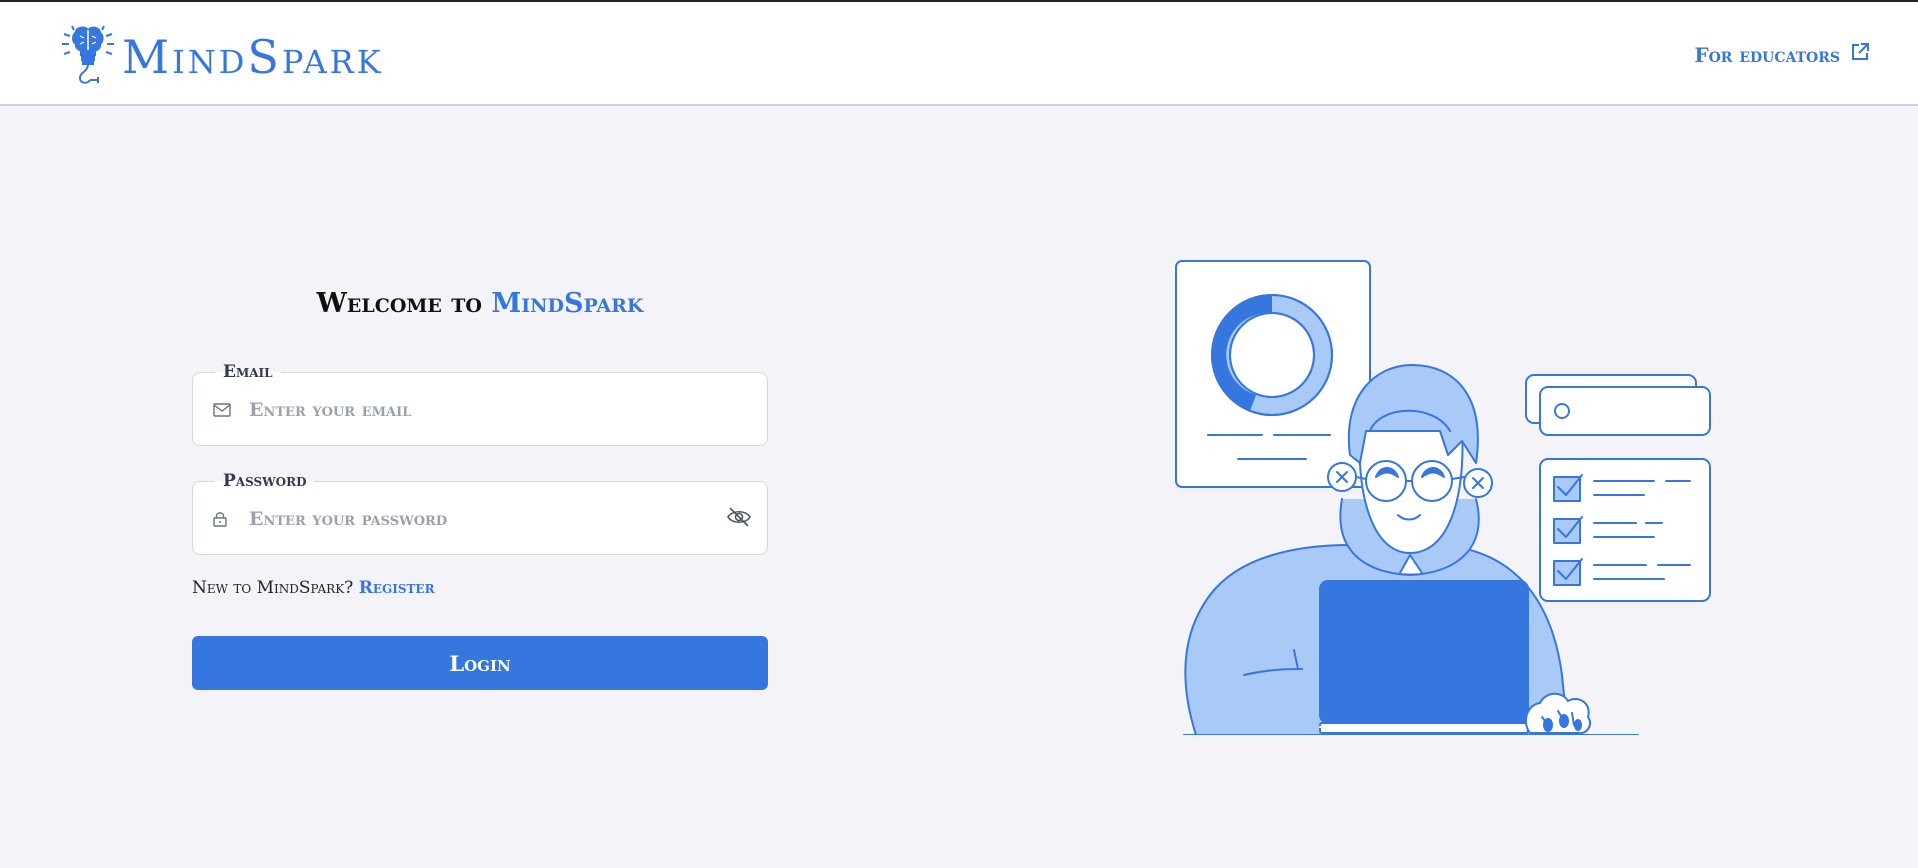 Image resolution: width=1918 pixels, height=868 pixels. What do you see at coordinates (739, 519) in the screenshot?
I see `eye-off-icon` at bounding box center [739, 519].